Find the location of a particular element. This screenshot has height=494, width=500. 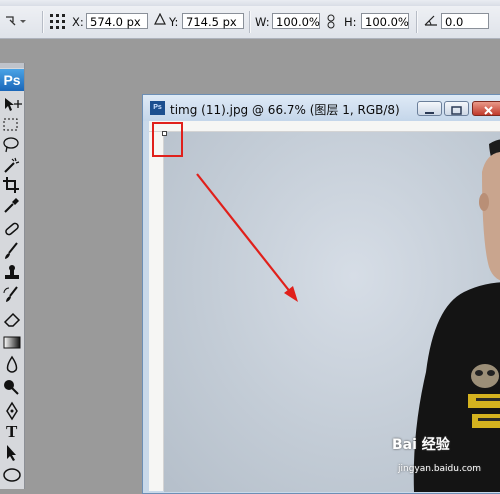

tool-preset-icon is located at coordinates (16, 23).